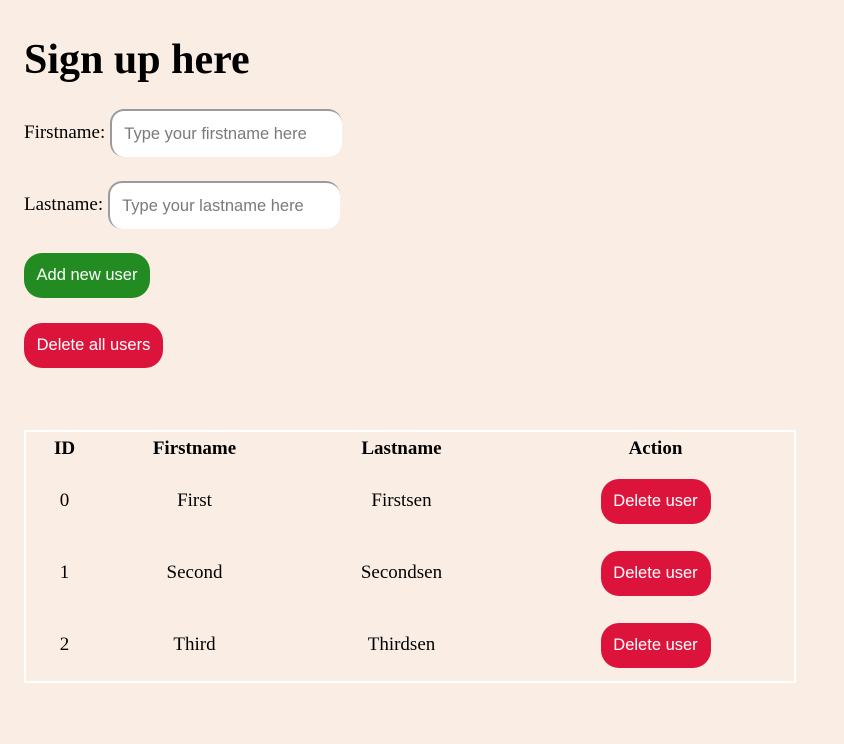  What do you see at coordinates (401, 644) in the screenshot?
I see `cell-lastname: Thirdsen` at bounding box center [401, 644].